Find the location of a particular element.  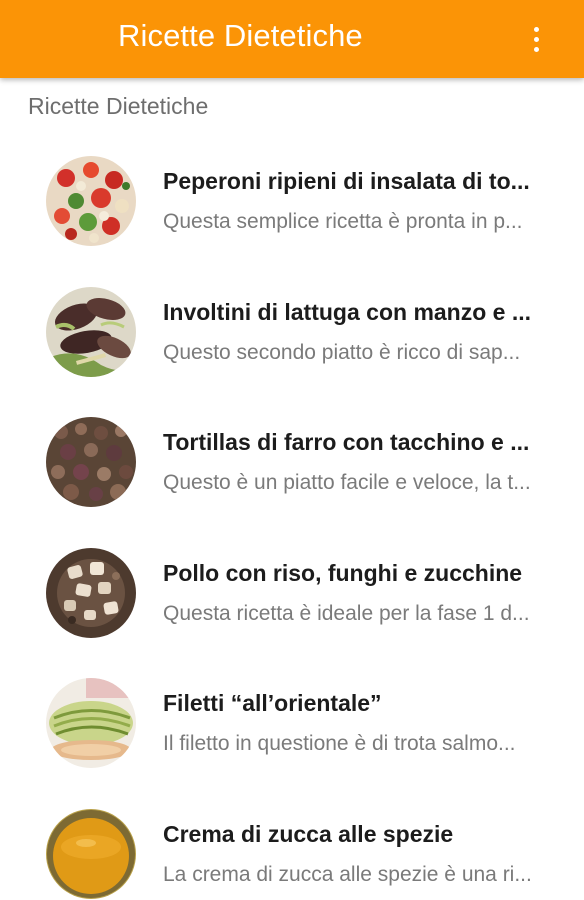

chicken-rice-mushroom-photo is located at coordinates (91, 592).